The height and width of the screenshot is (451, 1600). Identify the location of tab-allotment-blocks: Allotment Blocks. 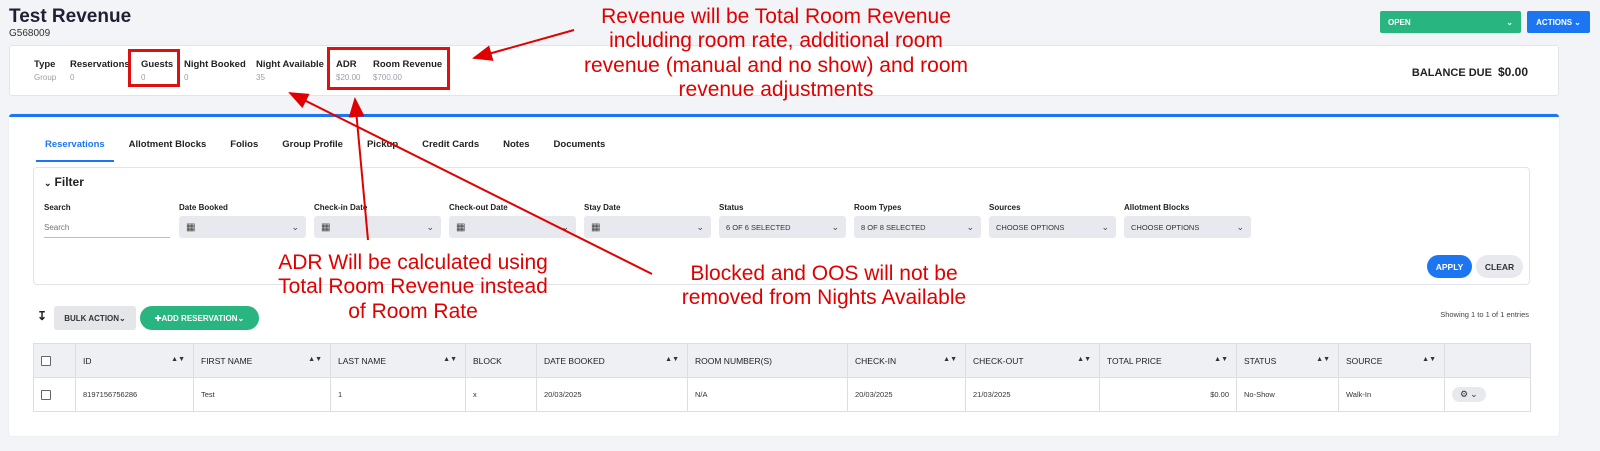
(168, 150).